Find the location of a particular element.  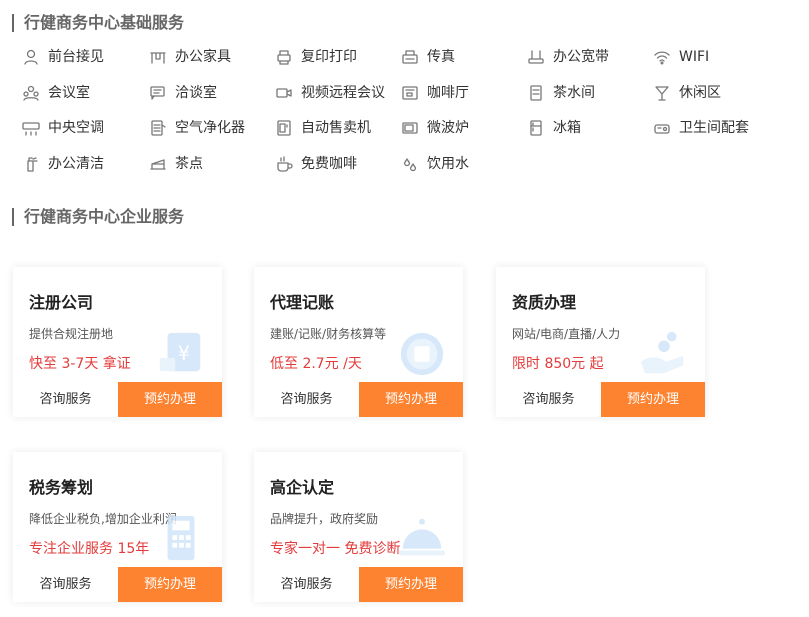

amenity-label: 办公家具 is located at coordinates (203, 57).